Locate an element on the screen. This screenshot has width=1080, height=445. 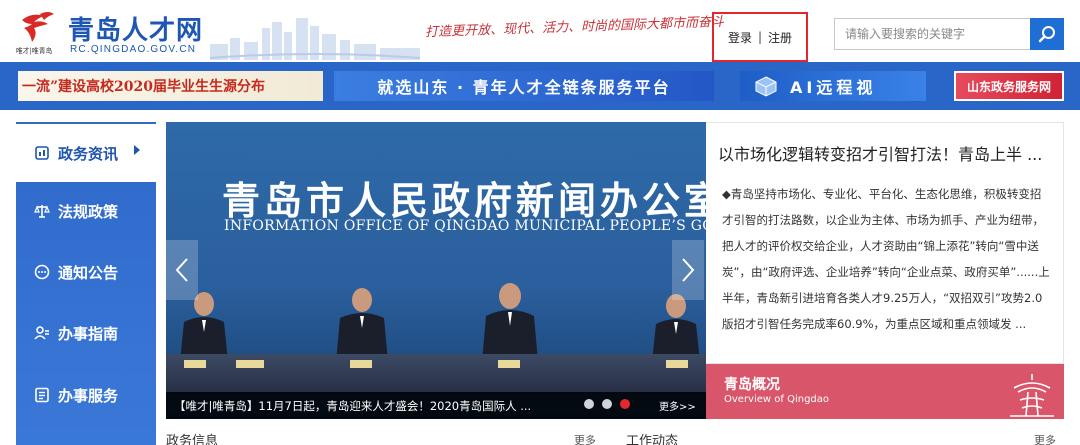
banner-graduates: 一流”建设高校2020届毕业生生源分布 is located at coordinates (170, 86).